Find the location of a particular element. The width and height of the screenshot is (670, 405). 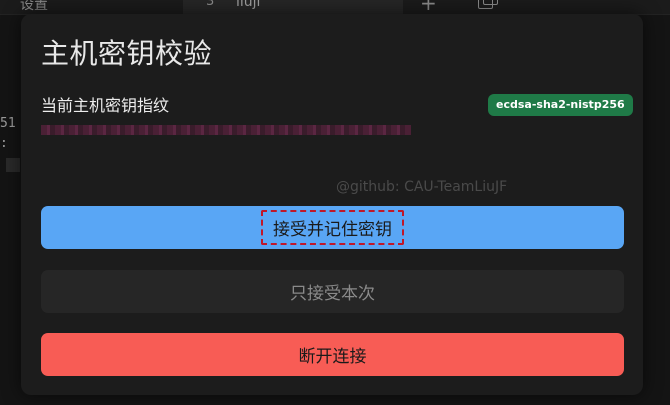

background-tab-name: liuji is located at coordinates (248, 5).